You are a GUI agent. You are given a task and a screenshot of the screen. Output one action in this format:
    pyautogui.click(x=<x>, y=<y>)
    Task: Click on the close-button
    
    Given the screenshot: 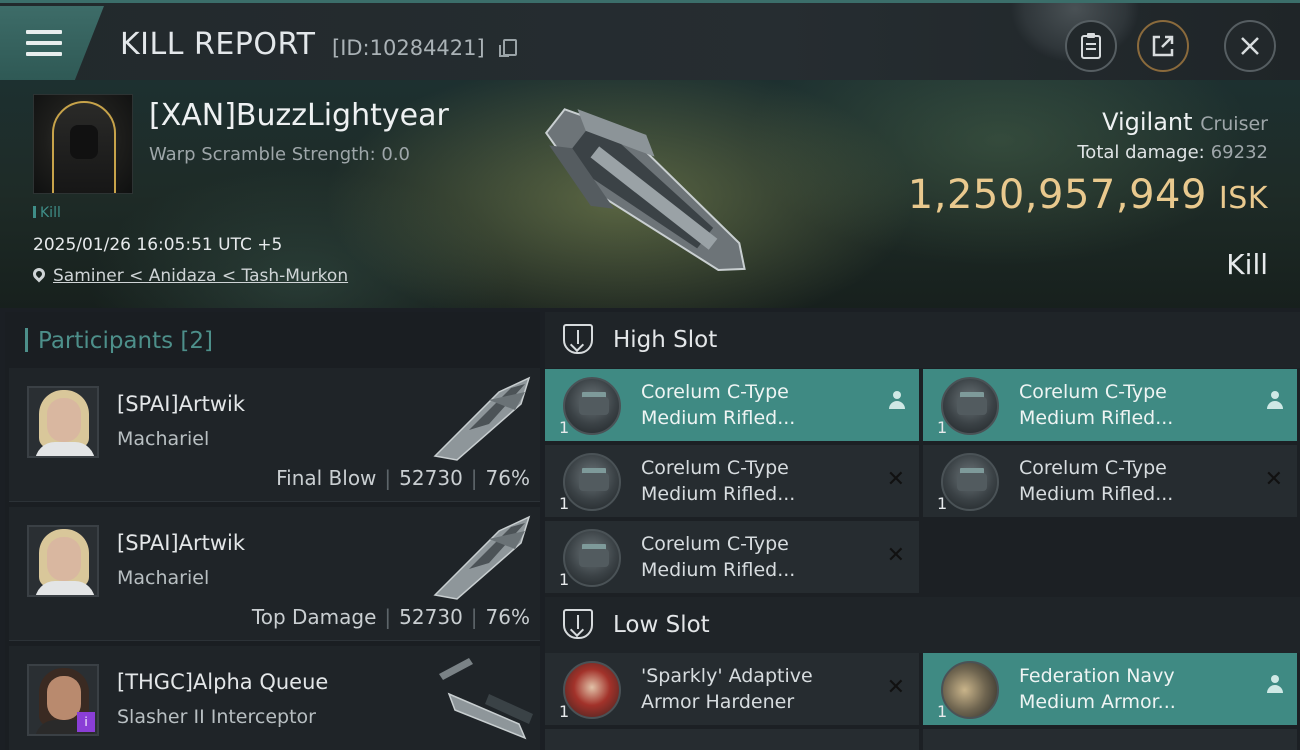 What is the action you would take?
    pyautogui.click(x=1250, y=46)
    